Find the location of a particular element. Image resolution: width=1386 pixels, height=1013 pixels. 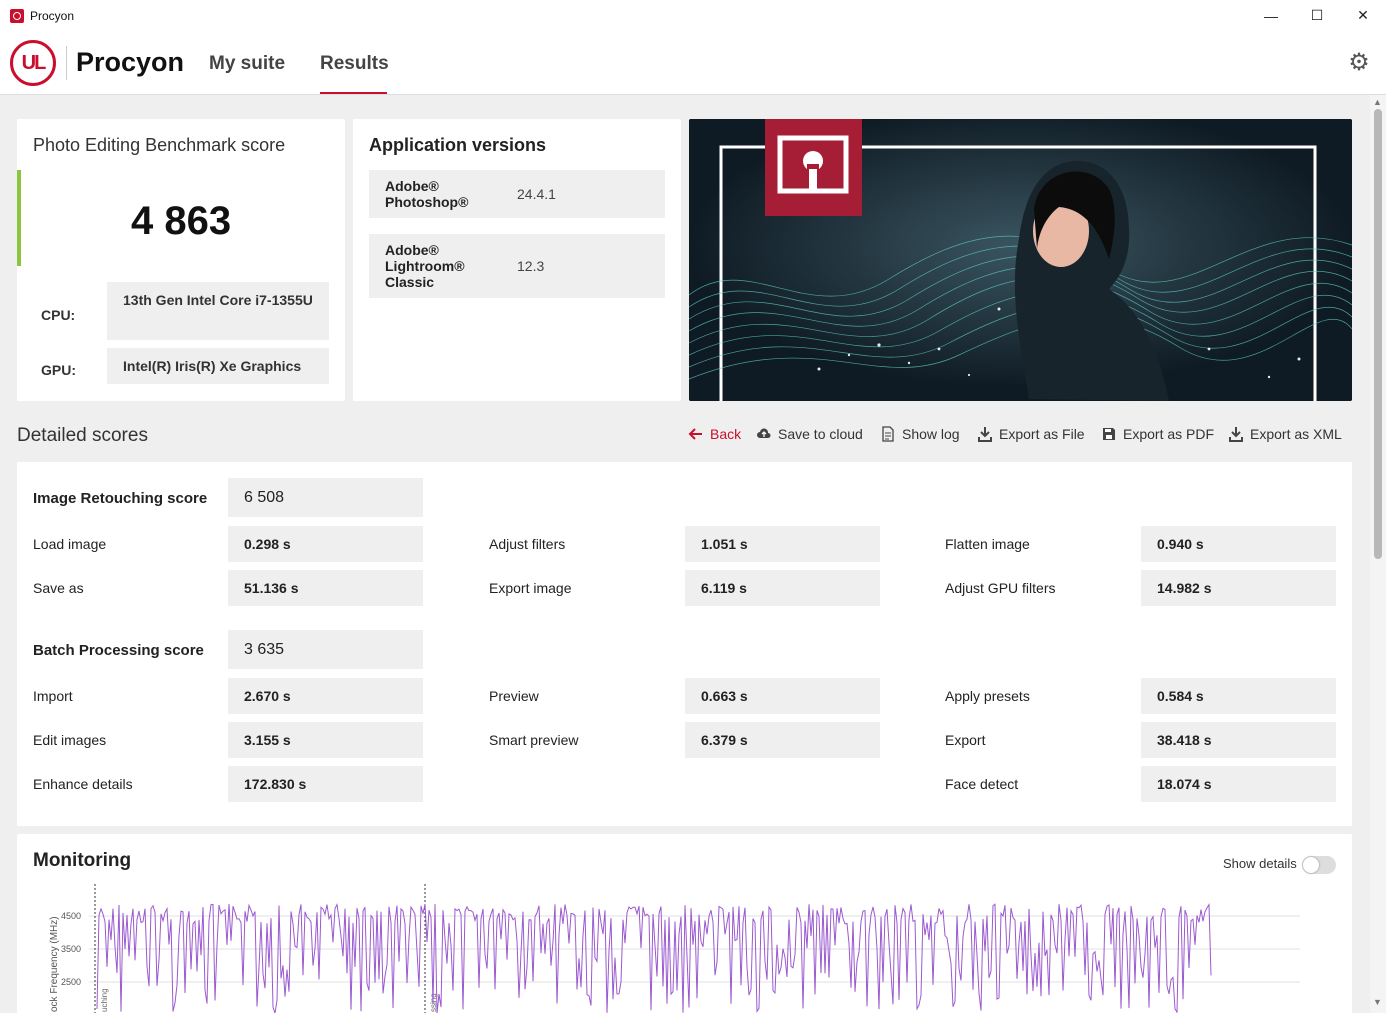

show-log-label: Show log is located at coordinates (931, 434).